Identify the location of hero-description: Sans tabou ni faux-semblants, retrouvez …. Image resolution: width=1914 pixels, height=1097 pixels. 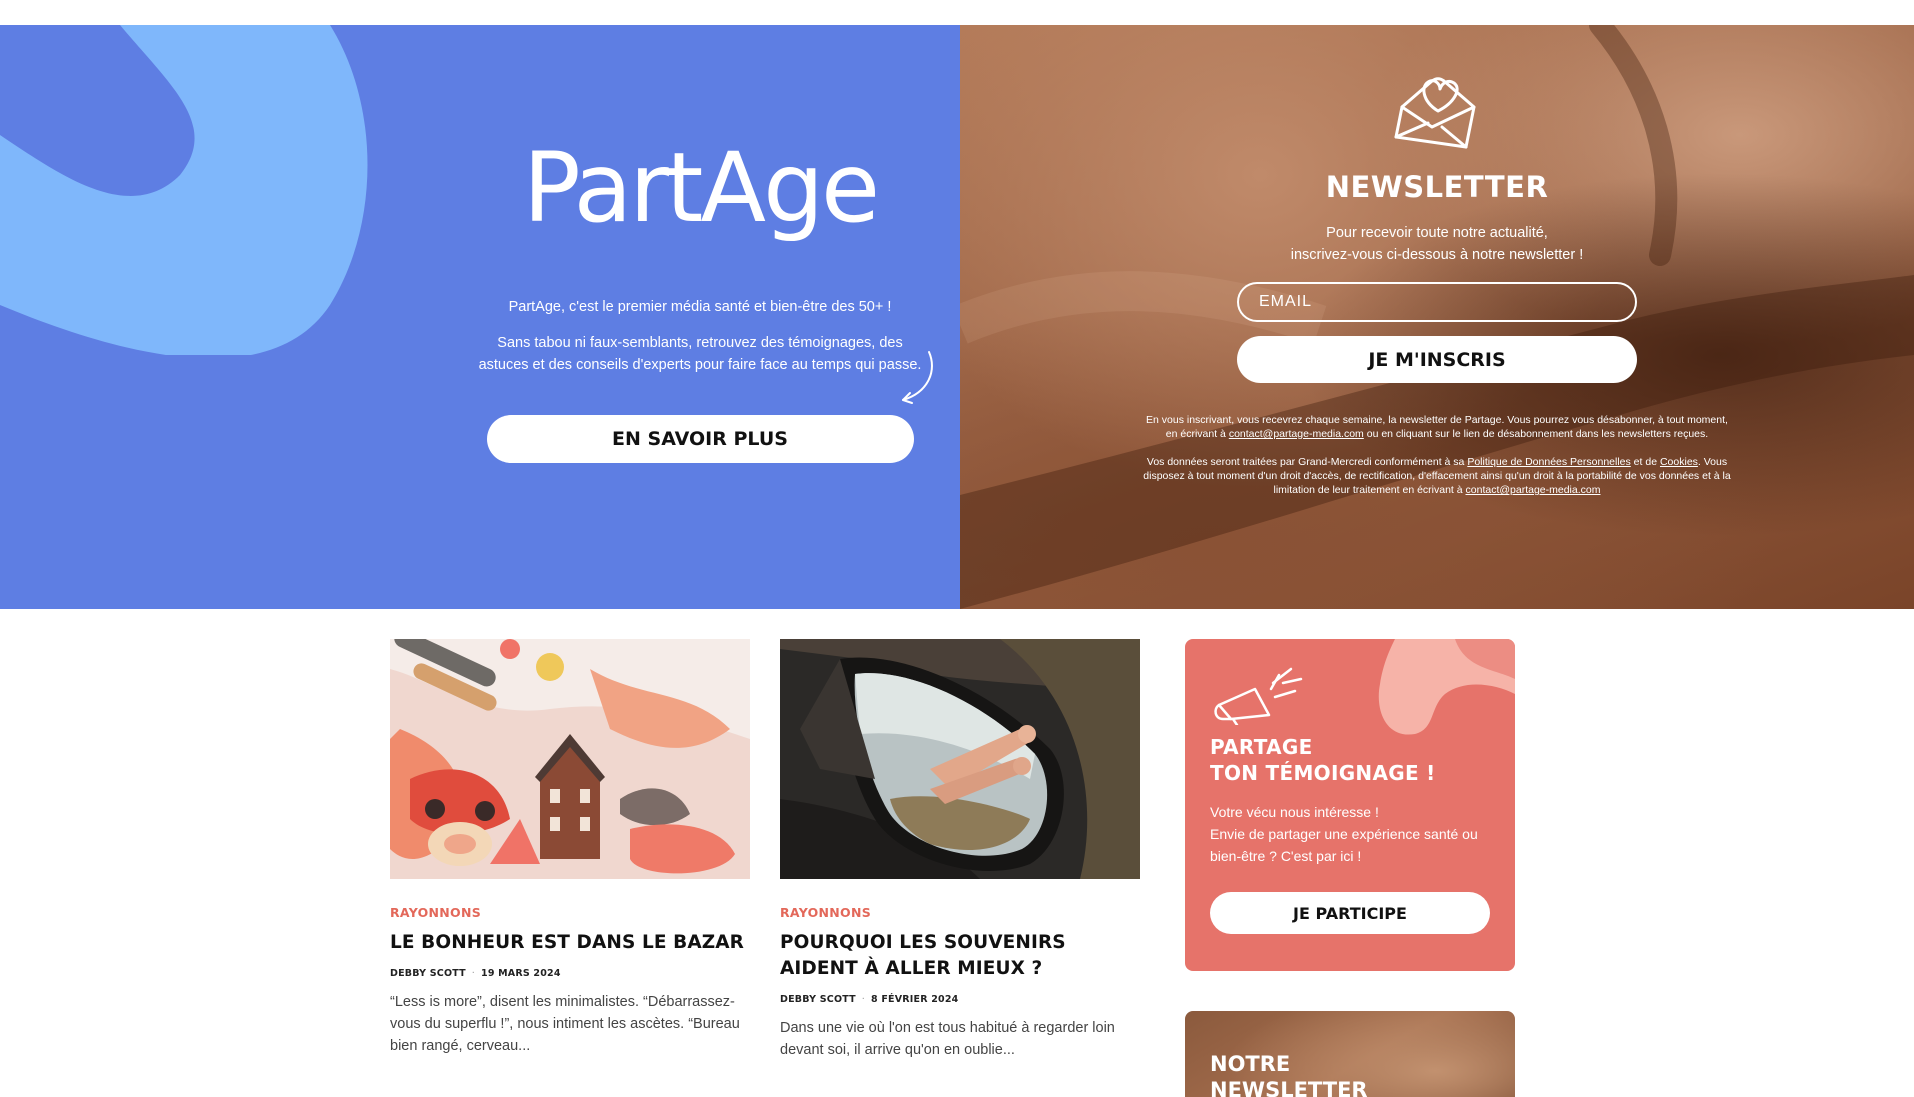
(700, 354).